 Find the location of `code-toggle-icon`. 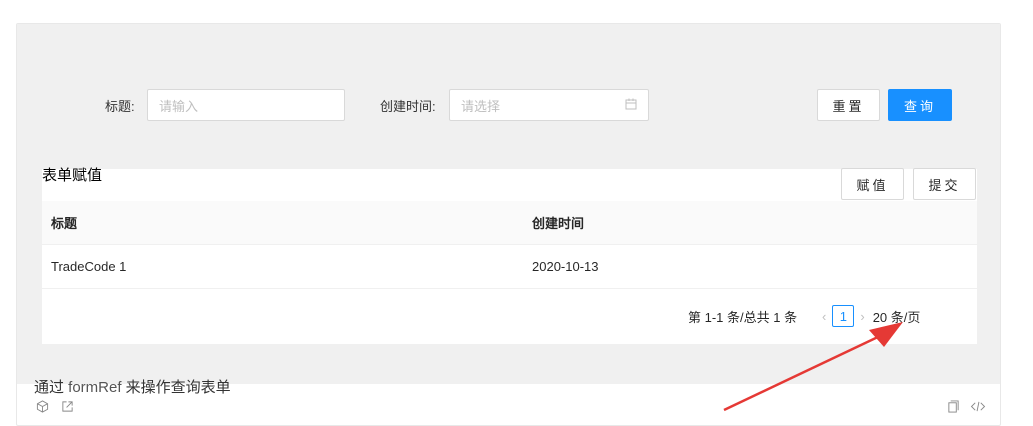

code-toggle-icon is located at coordinates (978, 406).